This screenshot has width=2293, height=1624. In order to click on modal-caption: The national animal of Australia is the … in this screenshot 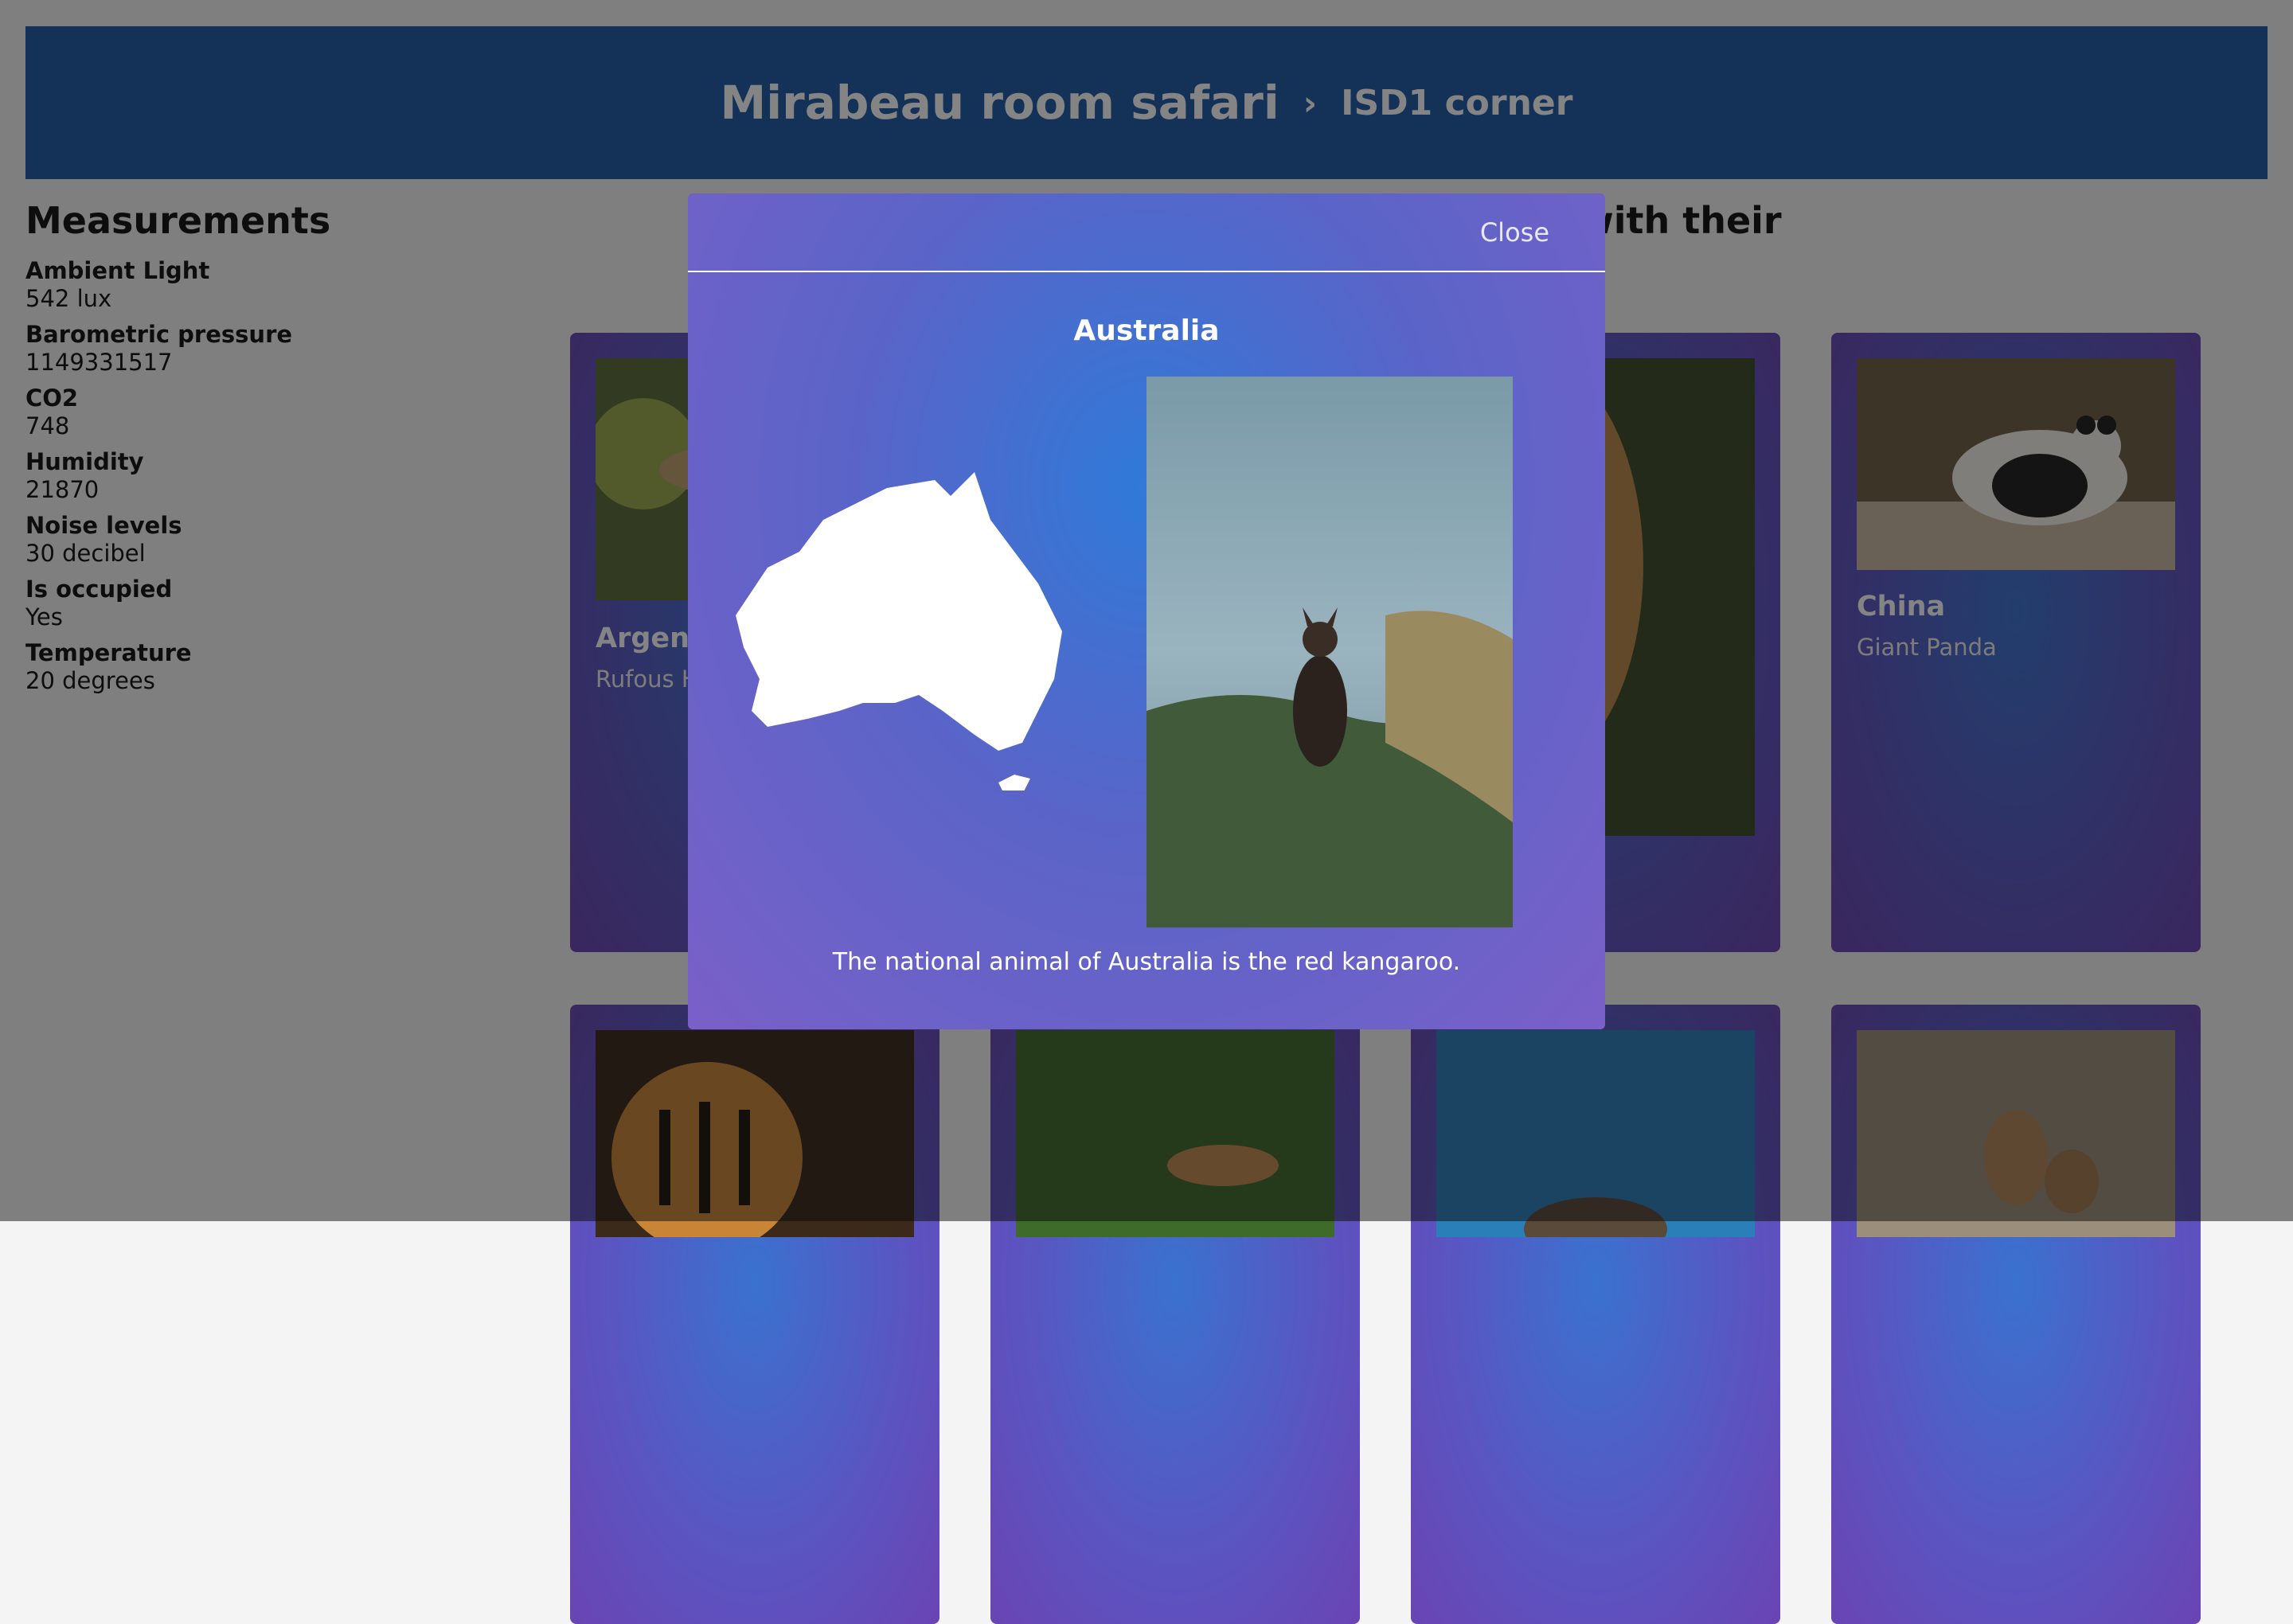, I will do `click(1146, 962)`.